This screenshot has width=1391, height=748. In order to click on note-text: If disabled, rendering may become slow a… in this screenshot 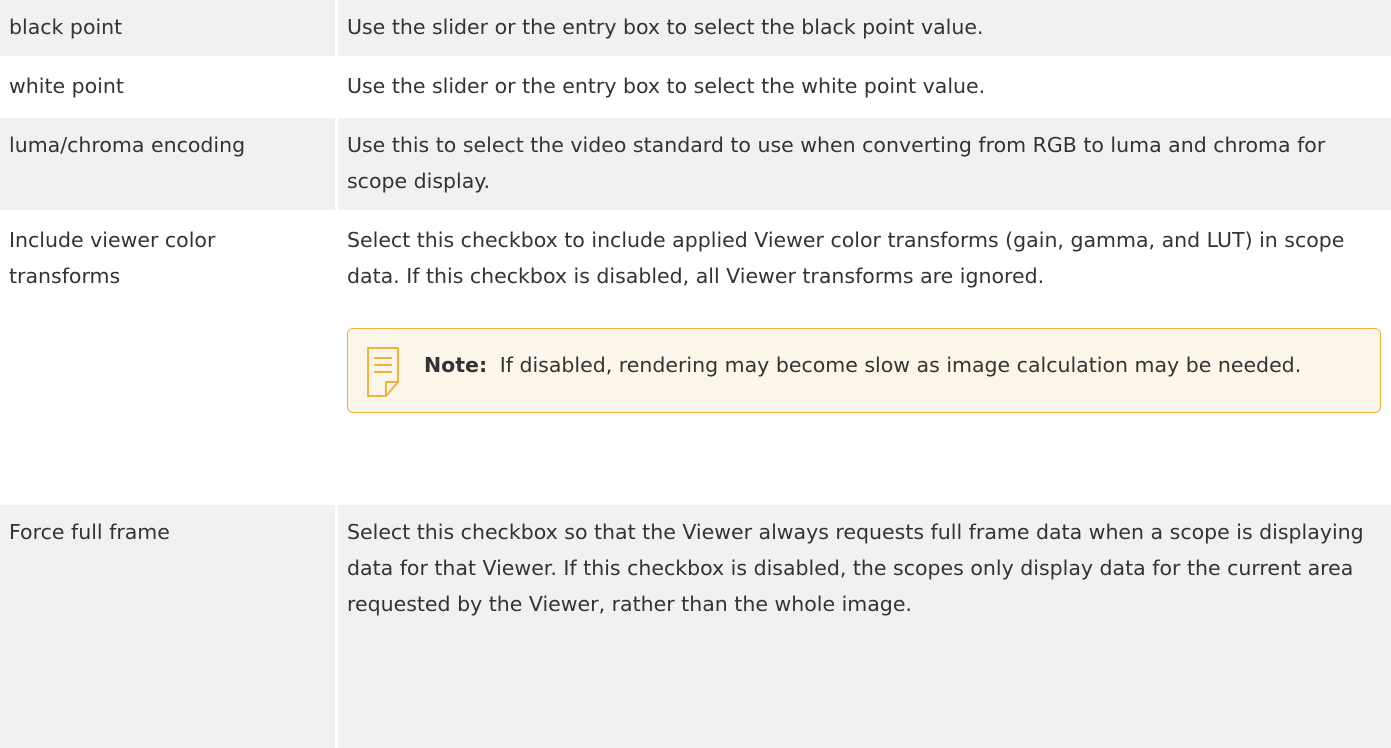, I will do `click(900, 365)`.